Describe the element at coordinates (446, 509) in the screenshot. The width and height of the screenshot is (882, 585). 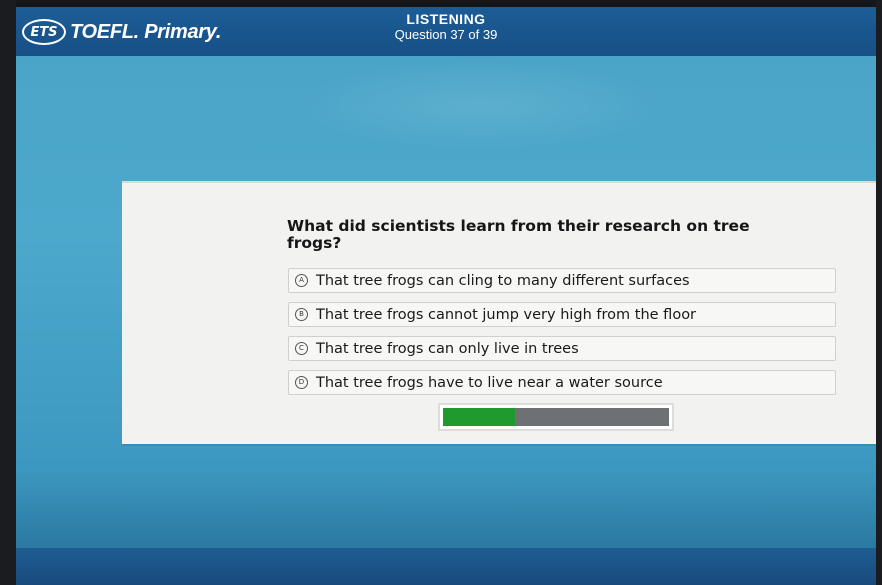
I see `screen-lower-area` at that location.